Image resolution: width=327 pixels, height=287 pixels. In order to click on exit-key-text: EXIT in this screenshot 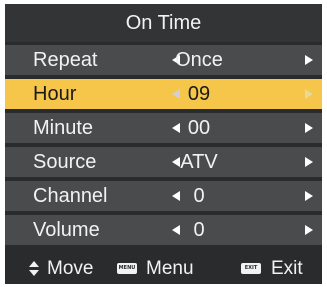, I will do `click(251, 268)`.